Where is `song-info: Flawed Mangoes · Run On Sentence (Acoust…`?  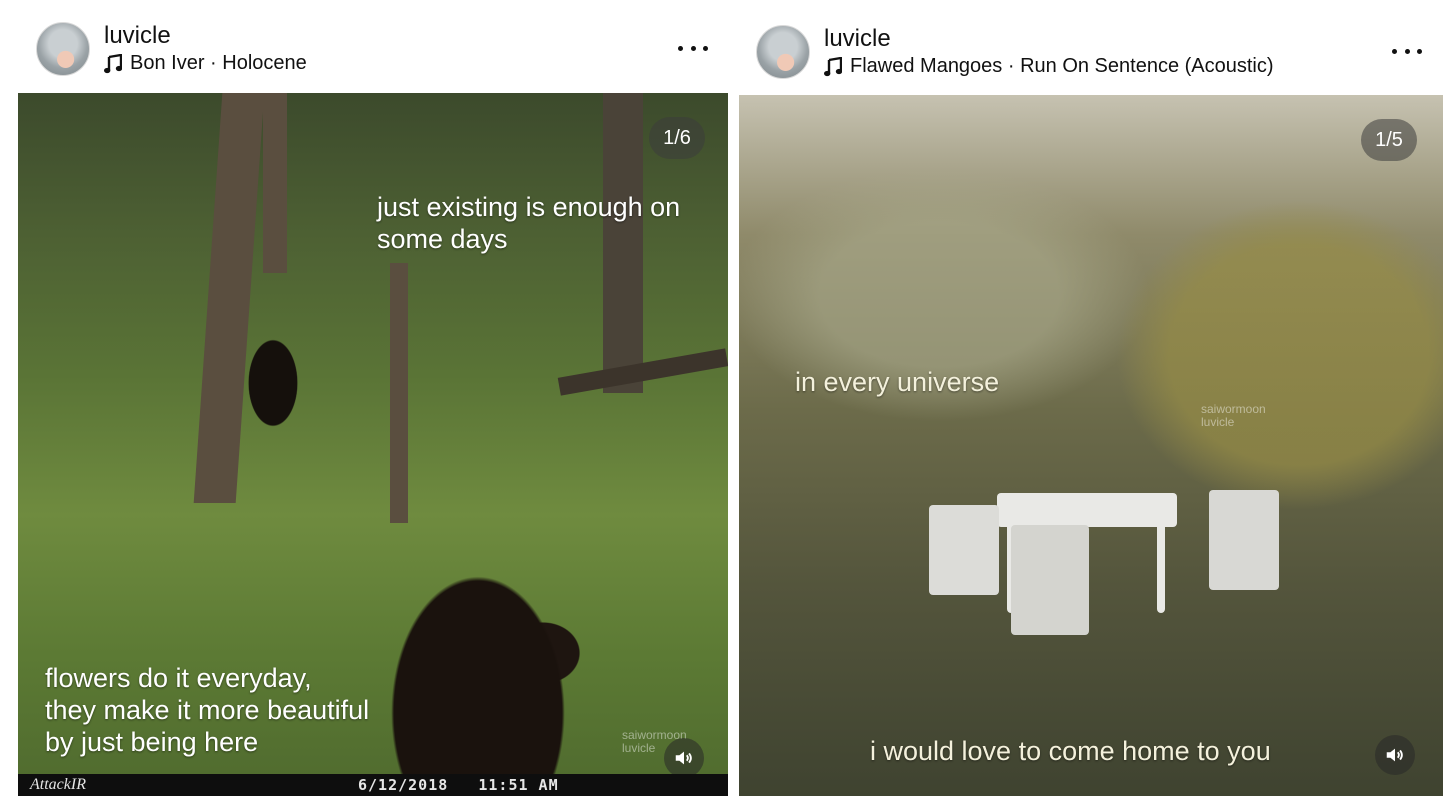
song-info: Flawed Mangoes · Run On Sentence (Acoust… is located at coordinates (1049, 66).